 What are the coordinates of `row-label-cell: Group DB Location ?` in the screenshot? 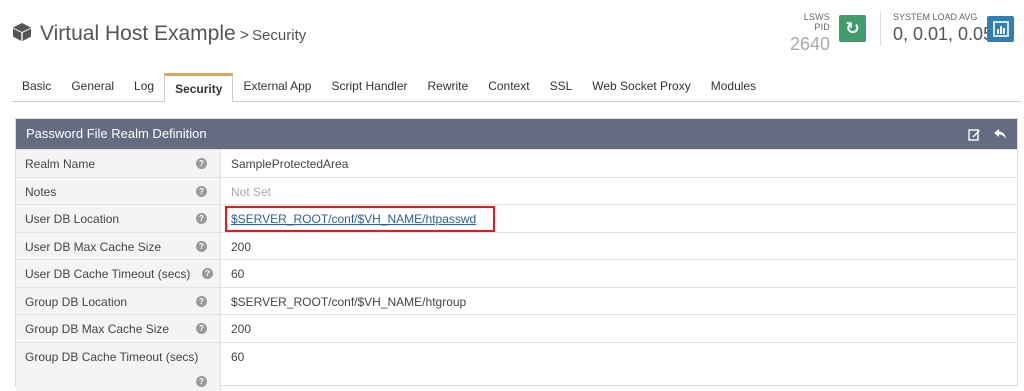 It's located at (118, 300).